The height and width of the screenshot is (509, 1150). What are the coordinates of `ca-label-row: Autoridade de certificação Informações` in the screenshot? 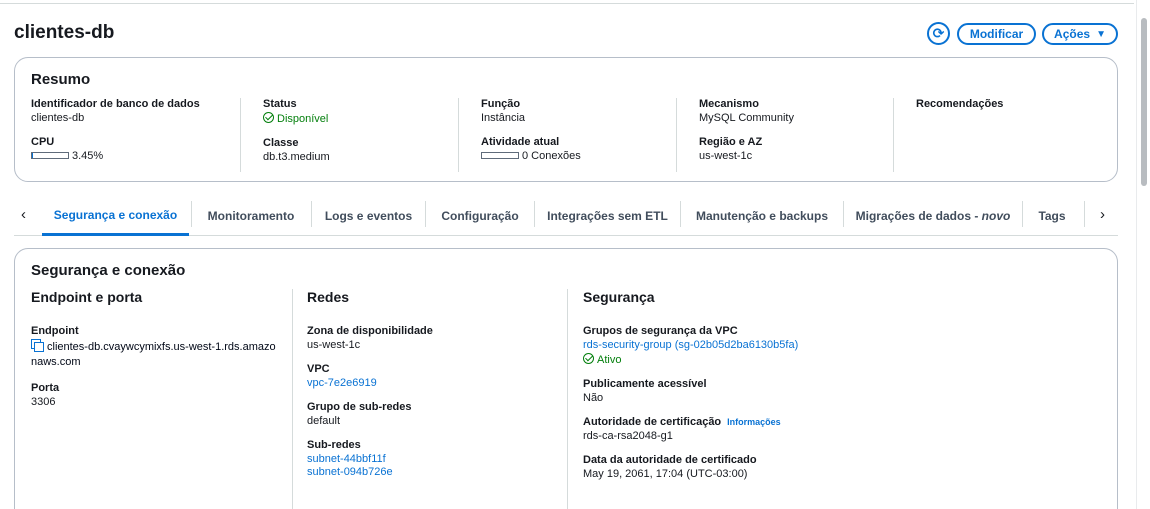 It's located at (845, 422).